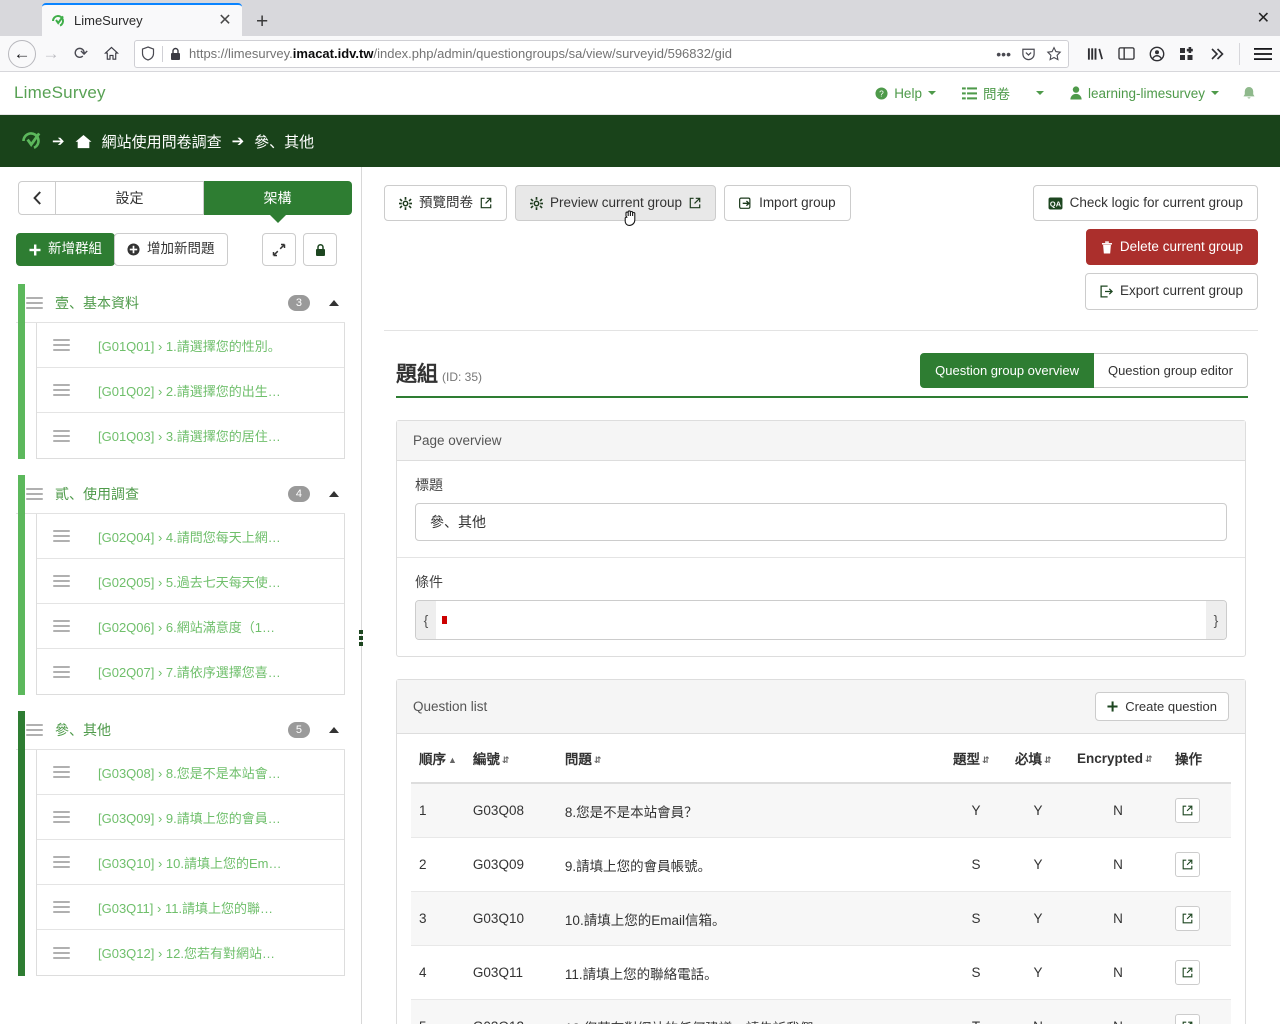 The height and width of the screenshot is (1024, 1280). What do you see at coordinates (65, 249) in the screenshot?
I see `add-group-button: 新增群組` at bounding box center [65, 249].